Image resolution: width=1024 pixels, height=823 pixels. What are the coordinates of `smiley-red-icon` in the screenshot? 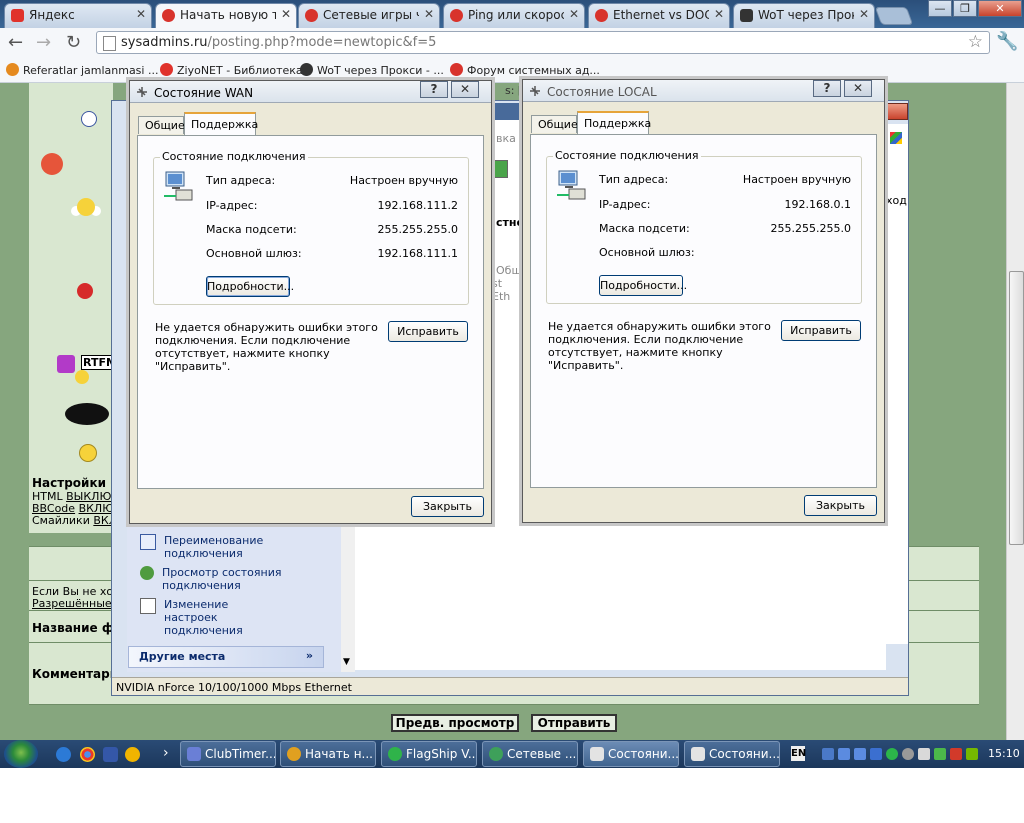 It's located at (85, 291).